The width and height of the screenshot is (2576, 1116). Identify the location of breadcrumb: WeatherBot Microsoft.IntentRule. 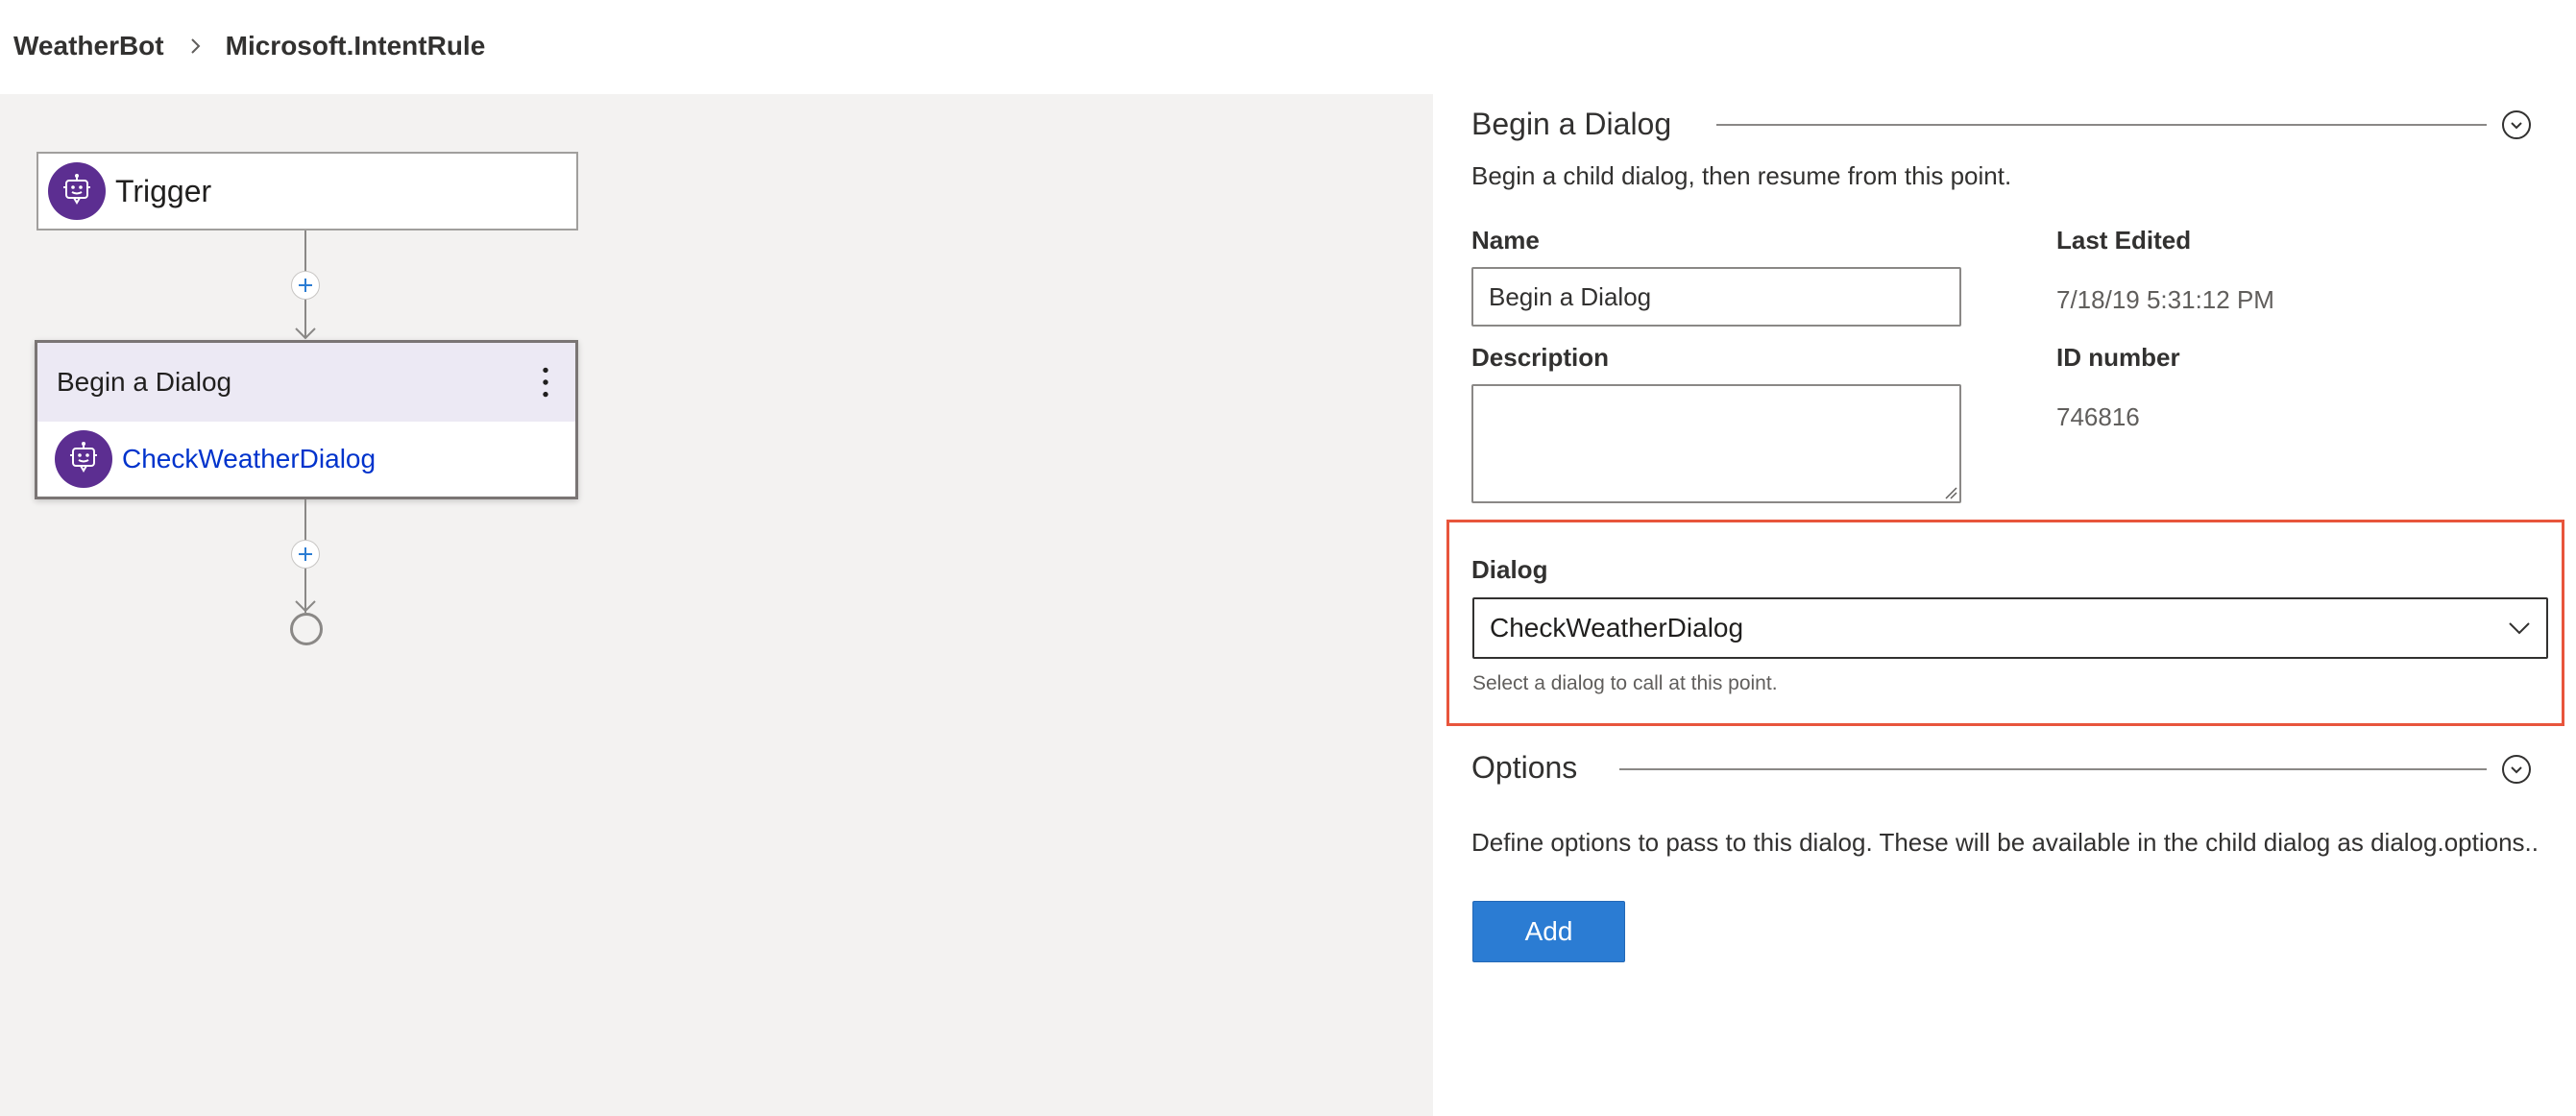
(249, 46).